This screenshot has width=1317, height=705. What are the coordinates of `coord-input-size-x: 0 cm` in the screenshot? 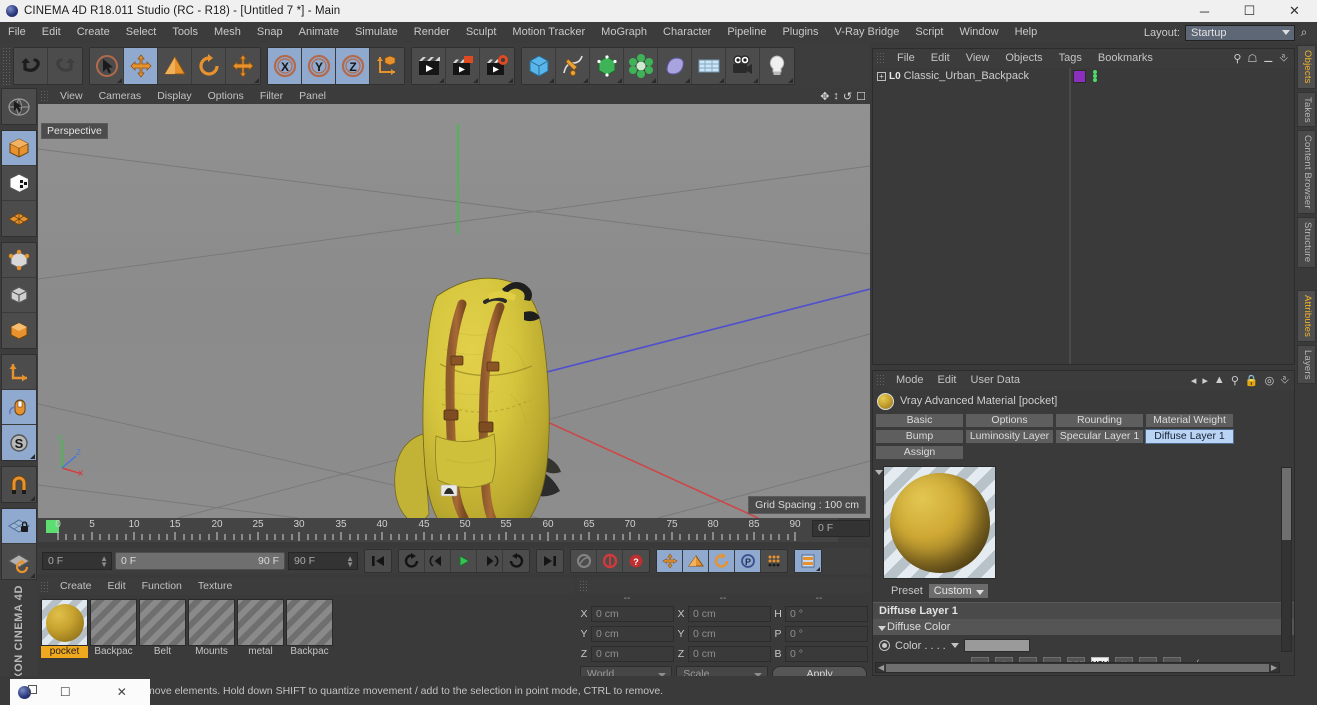 It's located at (729, 614).